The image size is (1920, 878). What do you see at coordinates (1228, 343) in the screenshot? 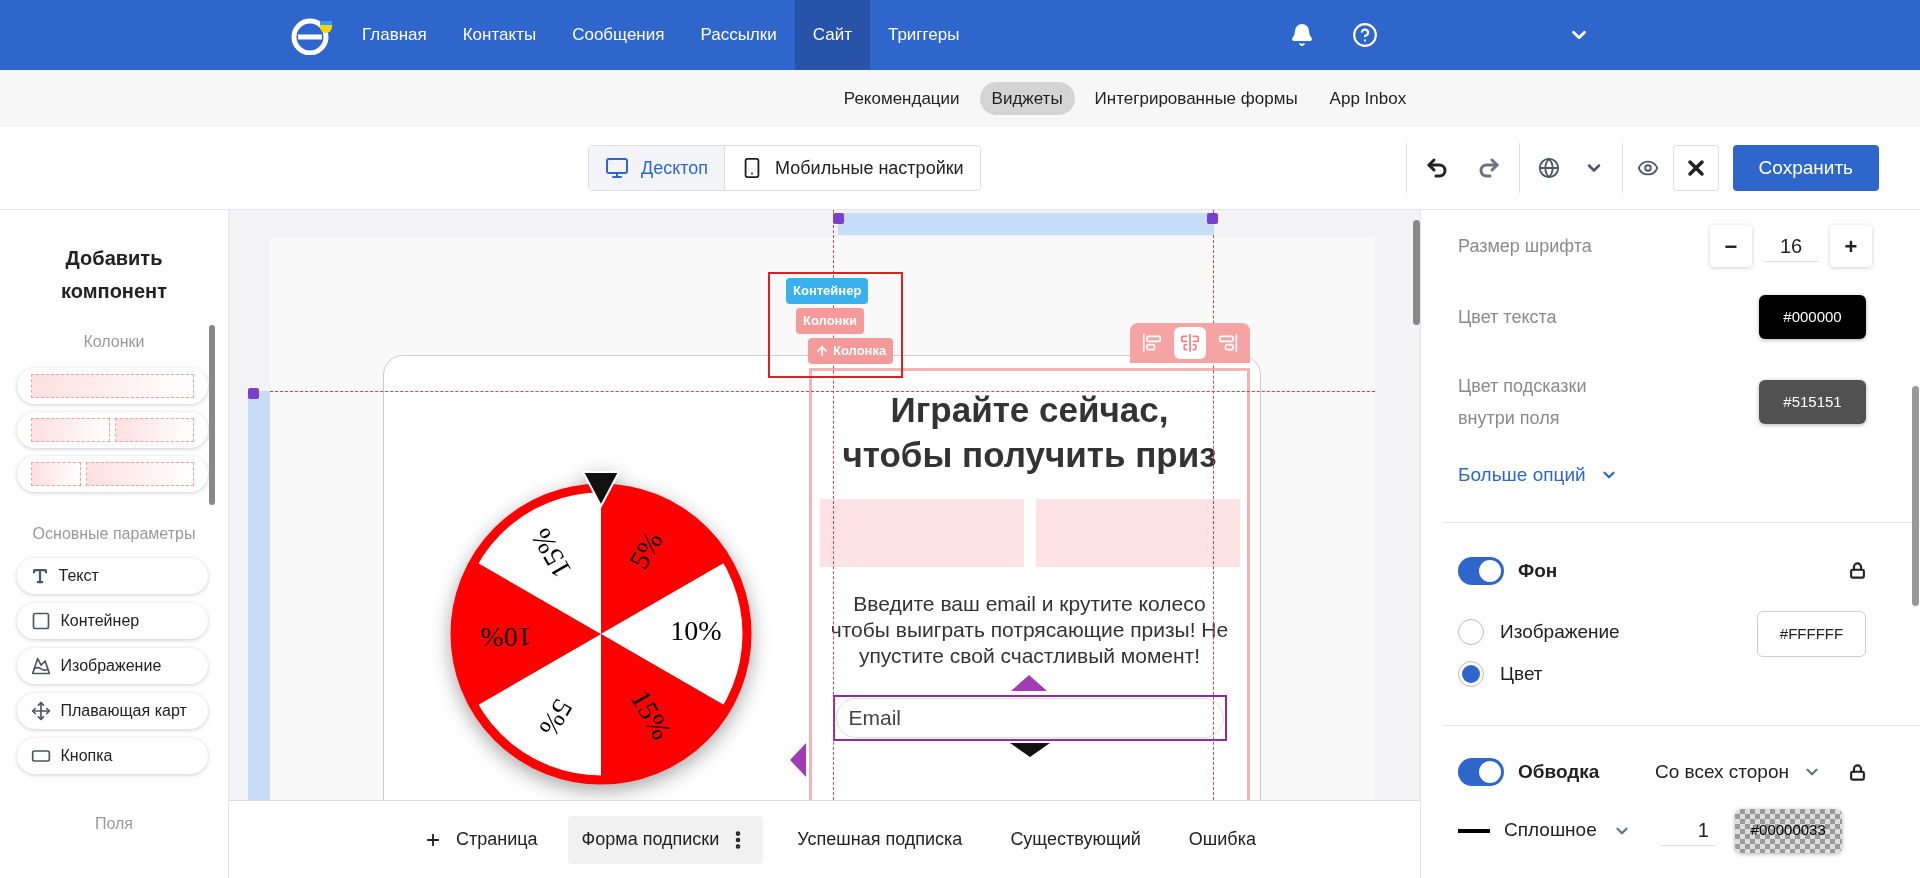
I see `align-right-icon` at bounding box center [1228, 343].